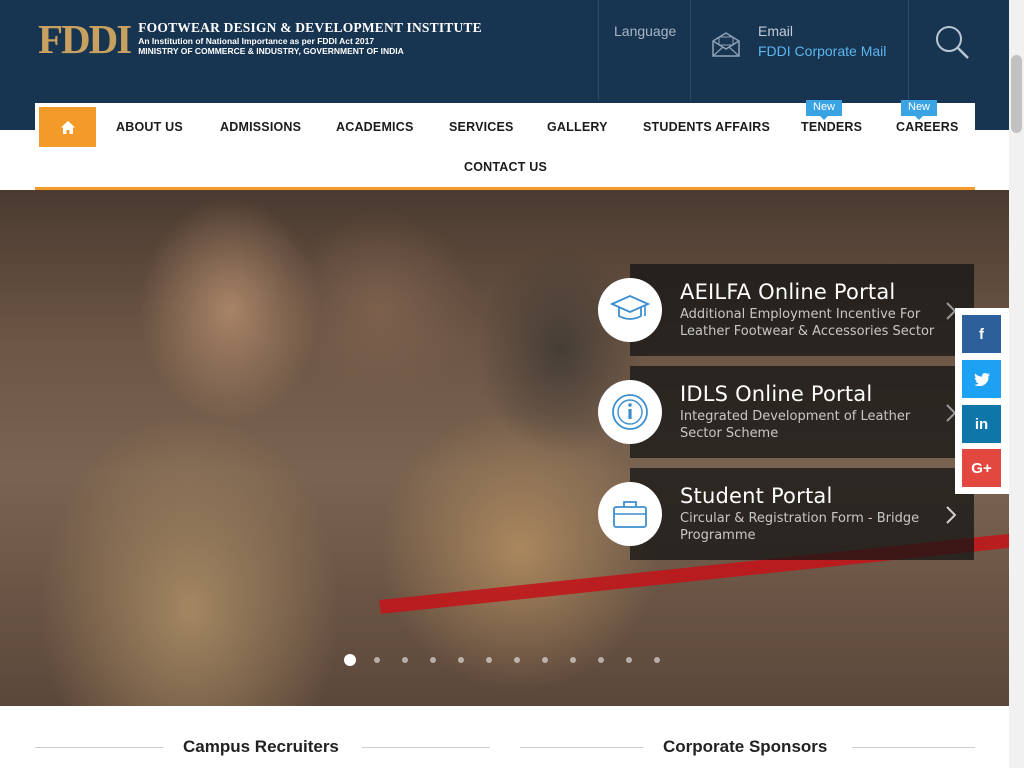 The image size is (1024, 768). Describe the element at coordinates (630, 310) in the screenshot. I see `graduation-cap-icon` at that location.